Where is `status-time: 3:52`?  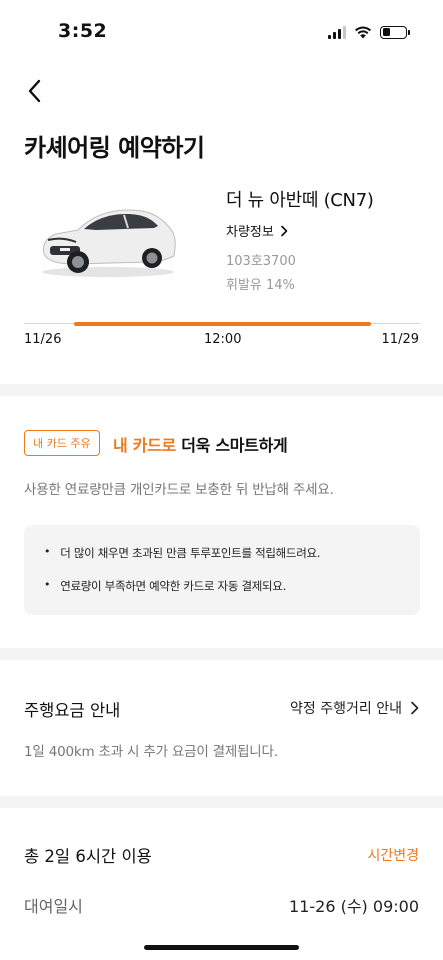 status-time: 3:52 is located at coordinates (83, 31).